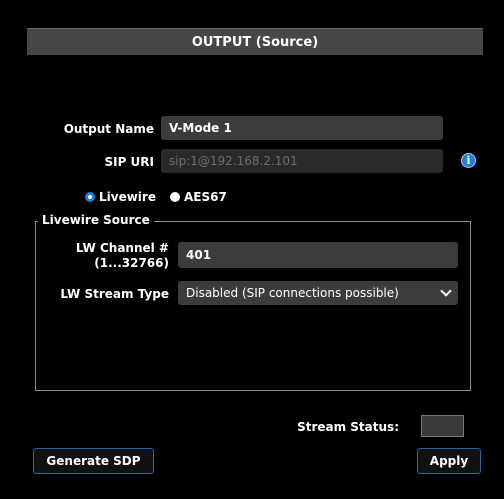 The image size is (504, 499). I want to click on radio-aes67-label: AES67, so click(205, 197).